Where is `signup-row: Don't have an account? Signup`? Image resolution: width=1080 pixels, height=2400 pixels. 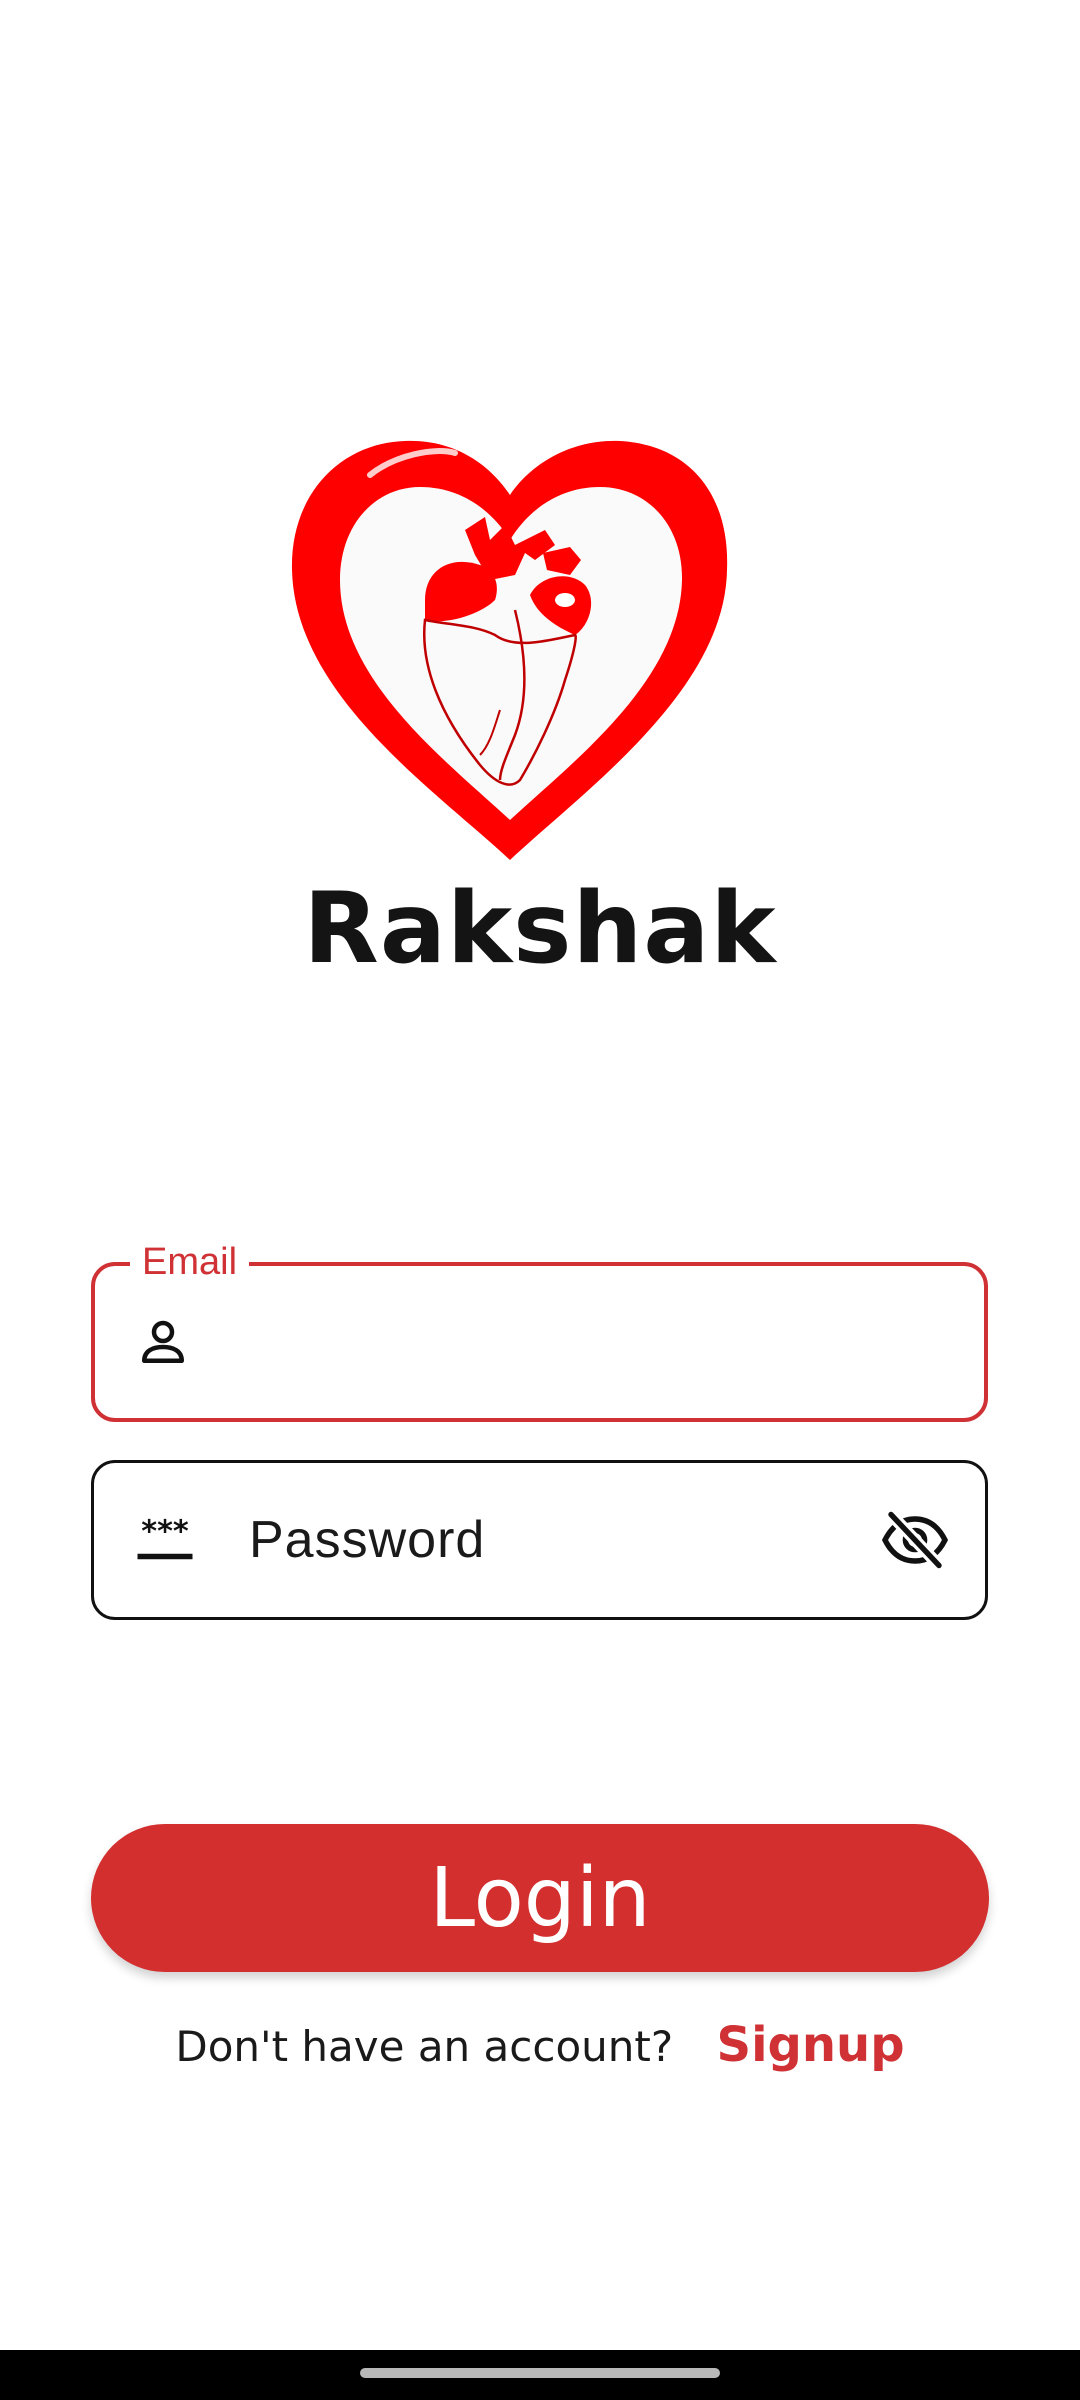 signup-row: Don't have an account? Signup is located at coordinates (540, 2046).